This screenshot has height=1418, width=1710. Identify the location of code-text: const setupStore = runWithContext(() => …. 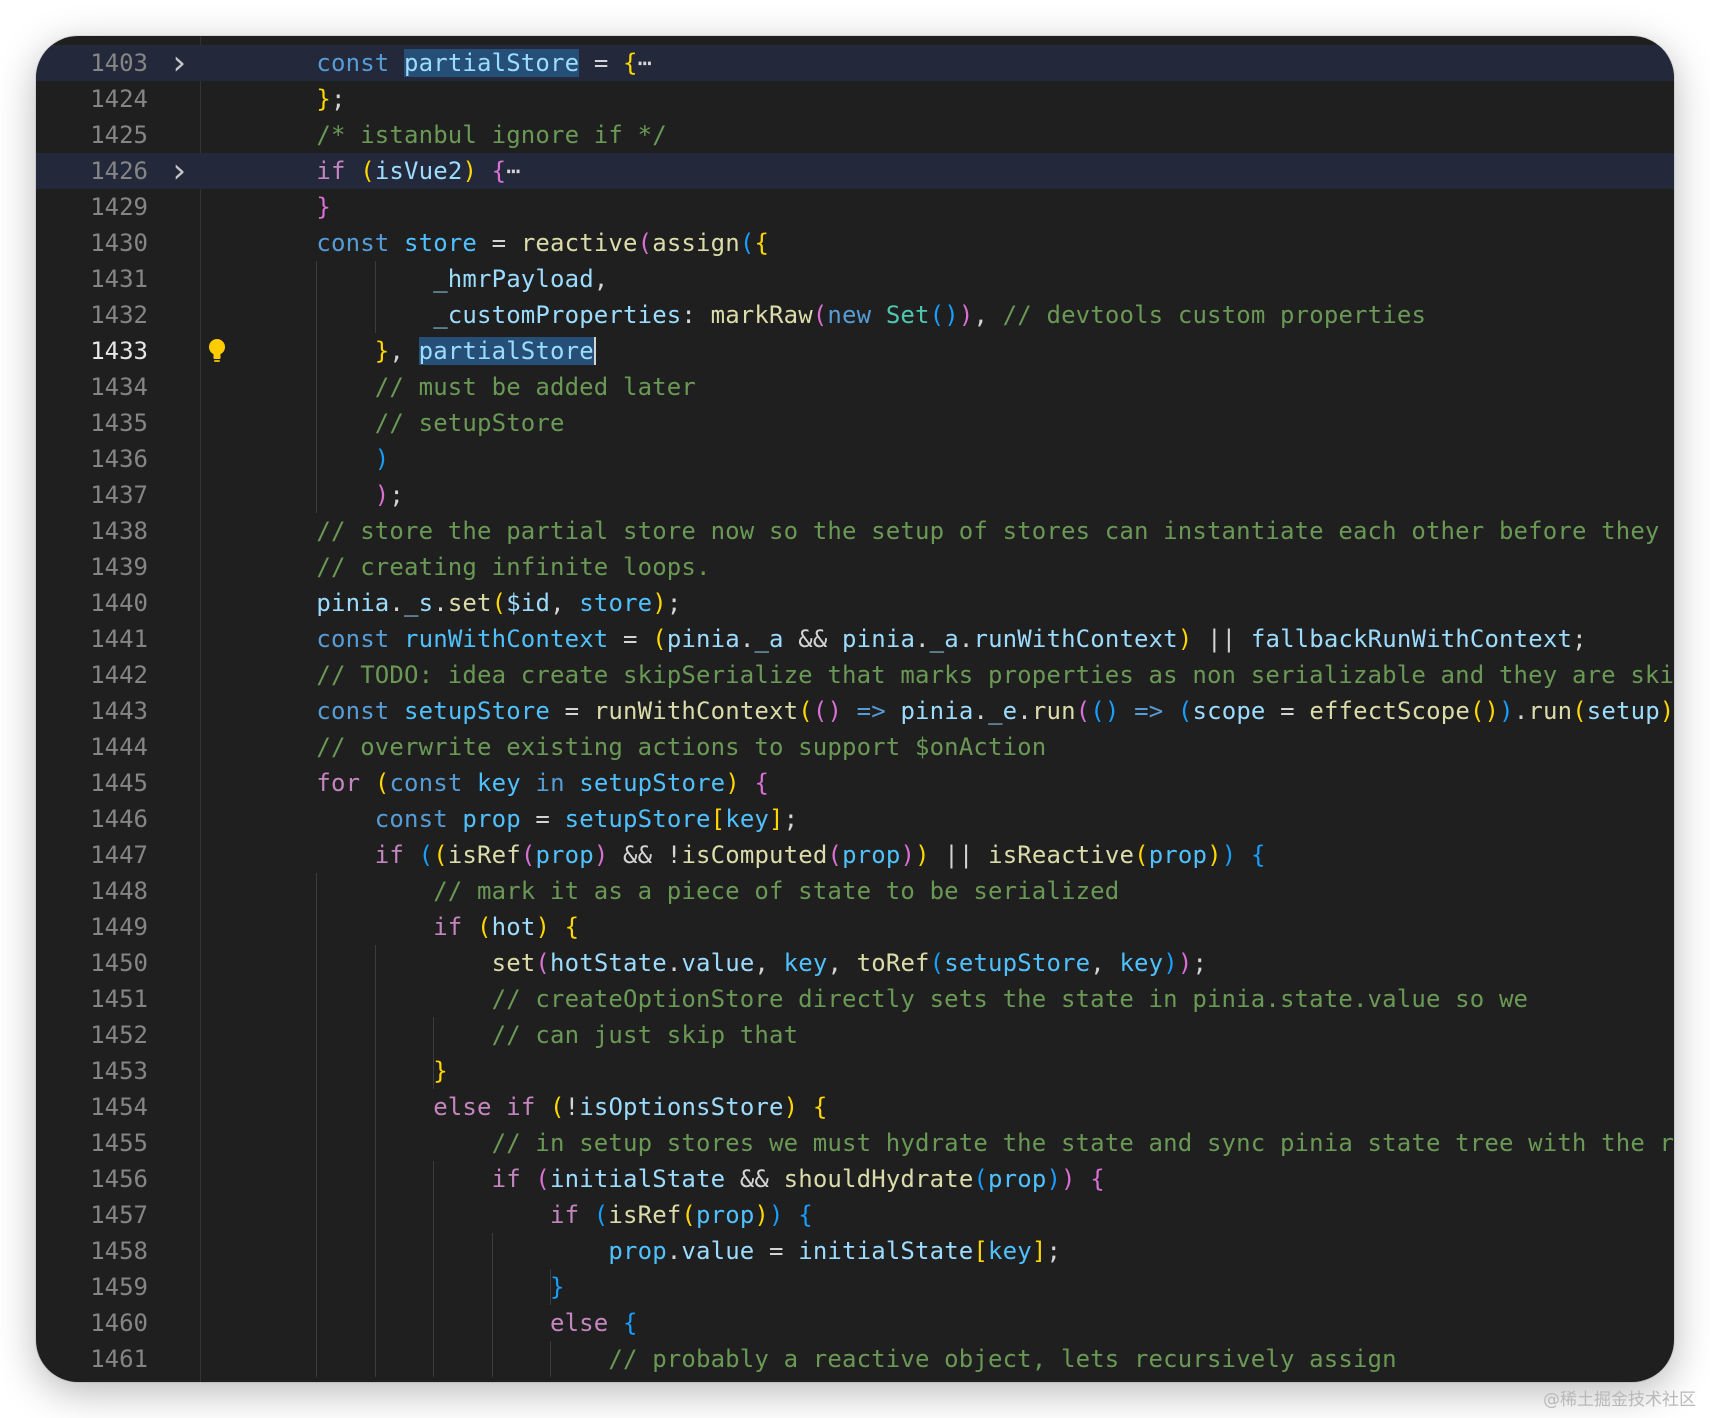
(966, 711).